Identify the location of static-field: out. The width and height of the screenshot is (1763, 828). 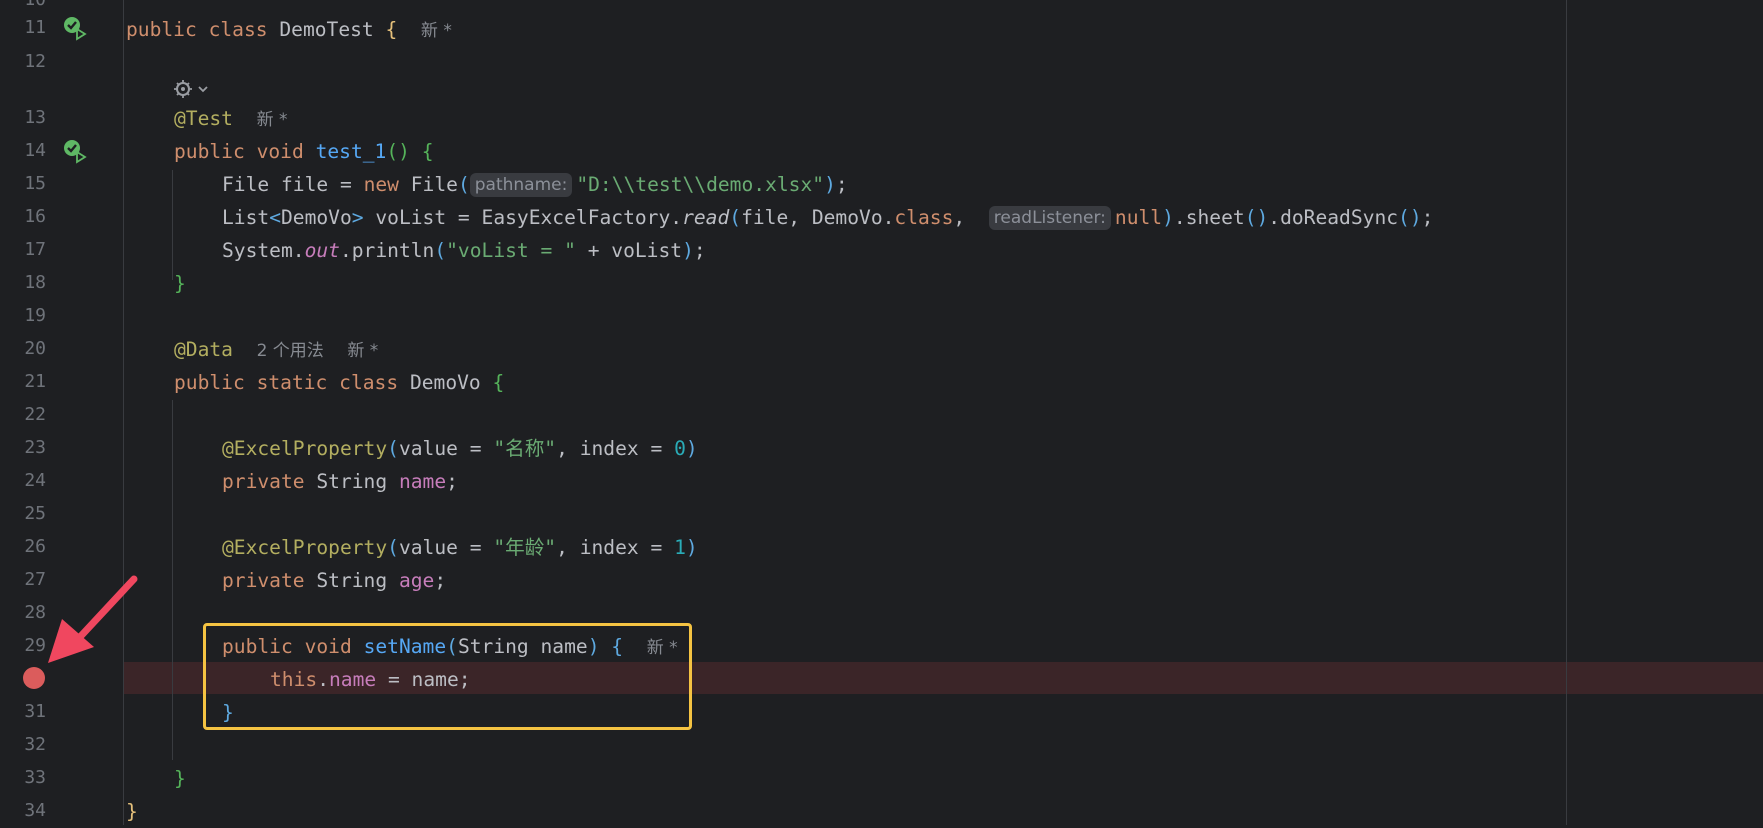
(322, 250).